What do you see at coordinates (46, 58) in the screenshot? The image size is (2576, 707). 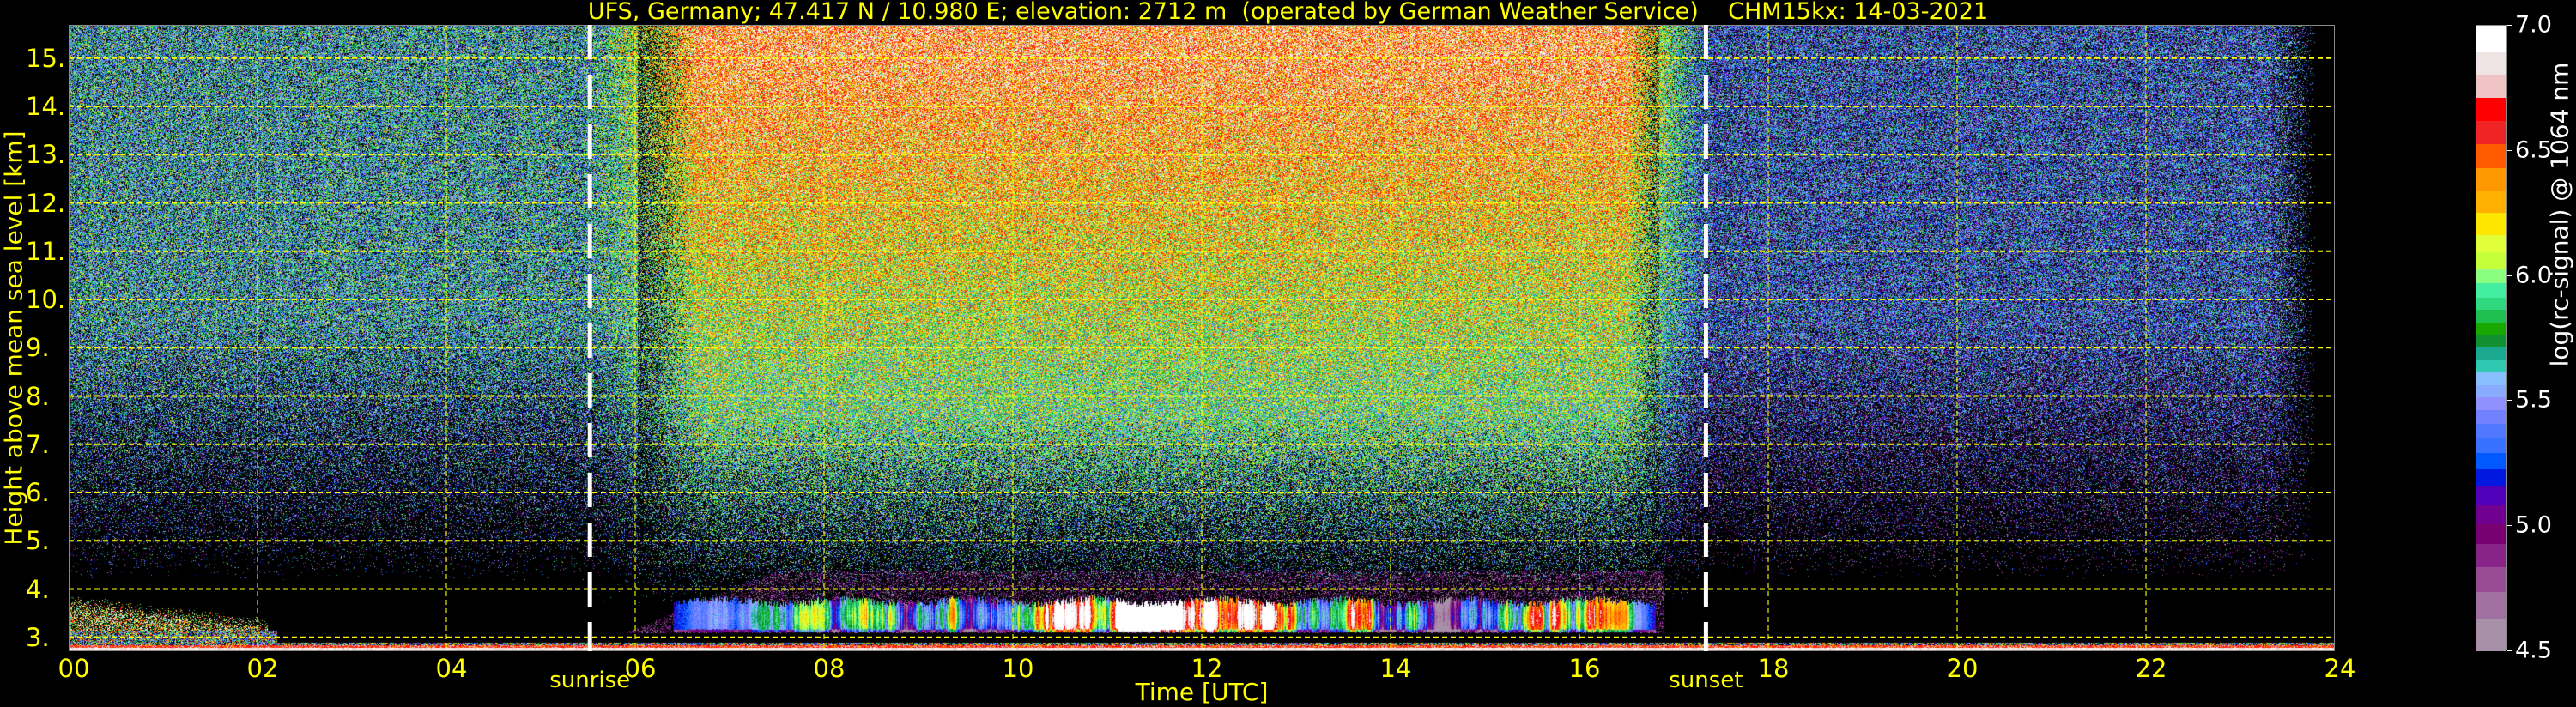 I see `y-tick-label: 15.` at bounding box center [46, 58].